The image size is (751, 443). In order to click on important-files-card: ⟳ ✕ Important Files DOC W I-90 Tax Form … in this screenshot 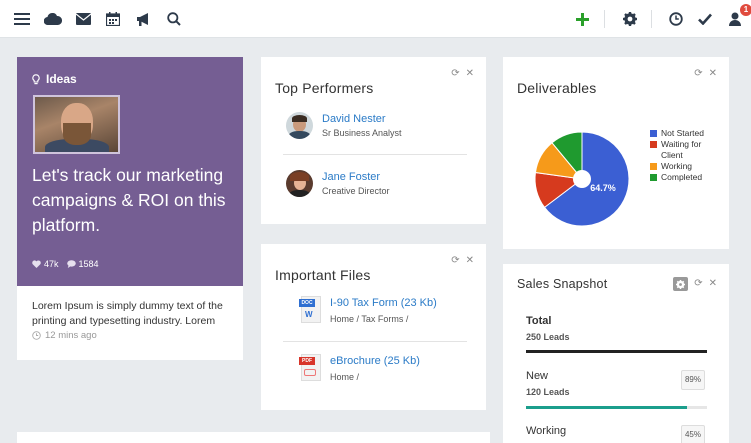, I will do `click(373, 327)`.